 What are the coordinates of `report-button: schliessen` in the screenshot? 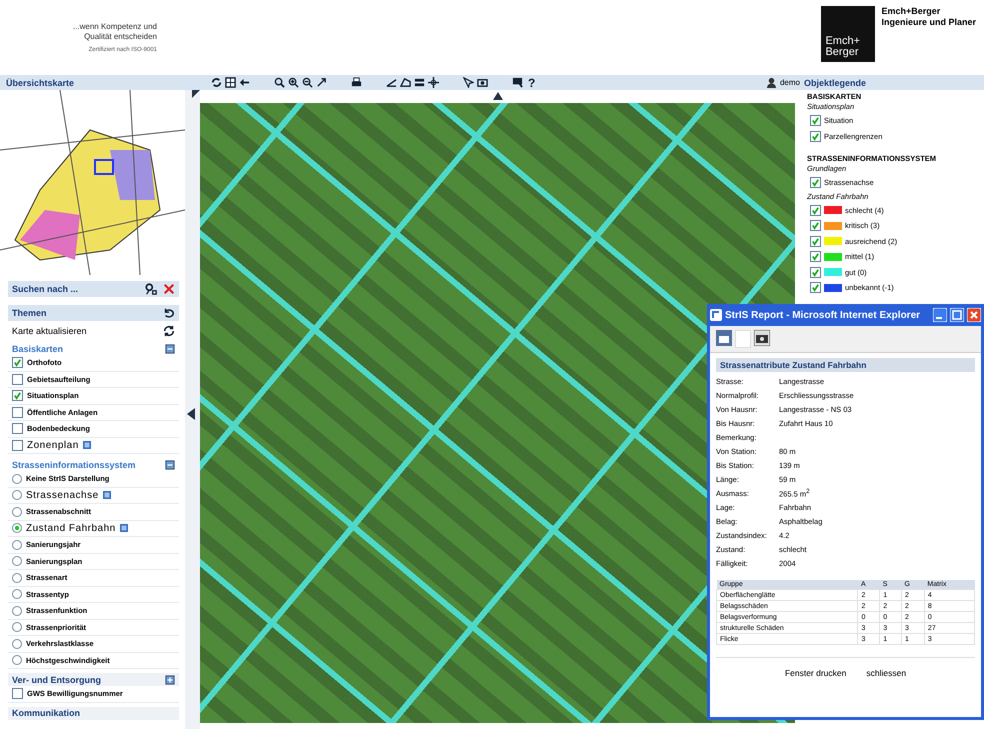 It's located at (886, 673).